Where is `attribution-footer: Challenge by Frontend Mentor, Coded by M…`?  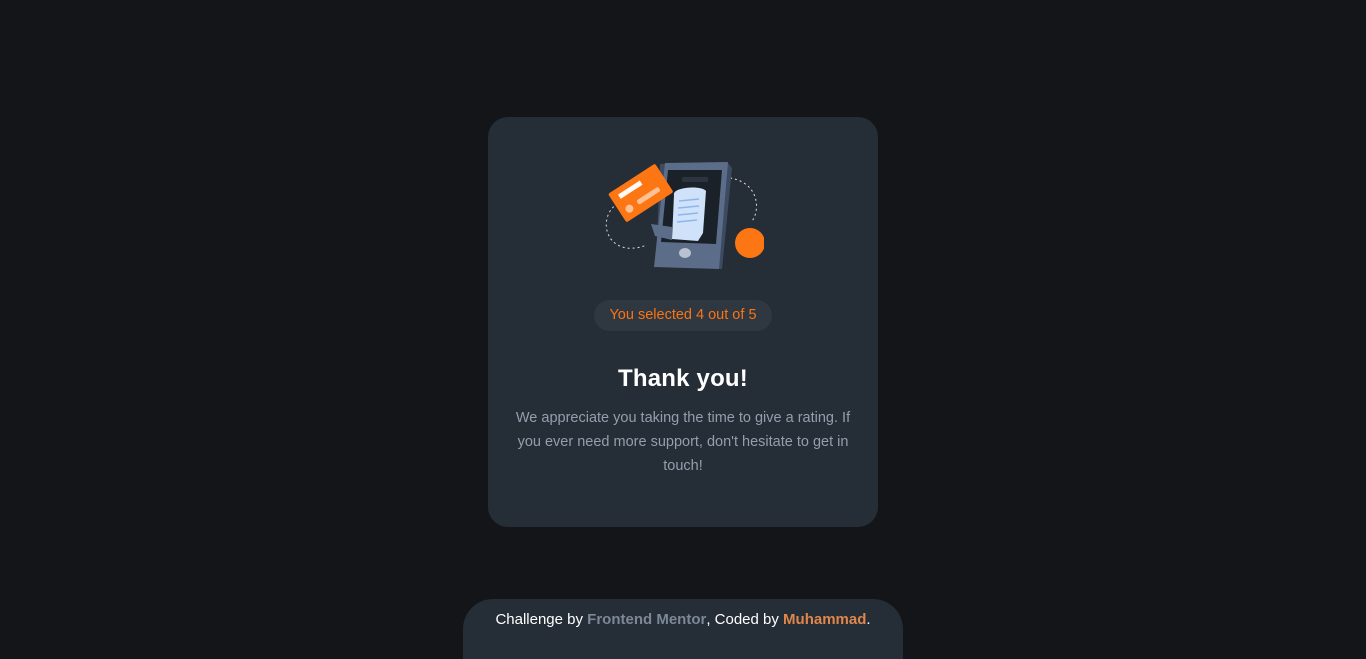
attribution-footer: Challenge by Frontend Mentor, Coded by M… is located at coordinates (683, 629).